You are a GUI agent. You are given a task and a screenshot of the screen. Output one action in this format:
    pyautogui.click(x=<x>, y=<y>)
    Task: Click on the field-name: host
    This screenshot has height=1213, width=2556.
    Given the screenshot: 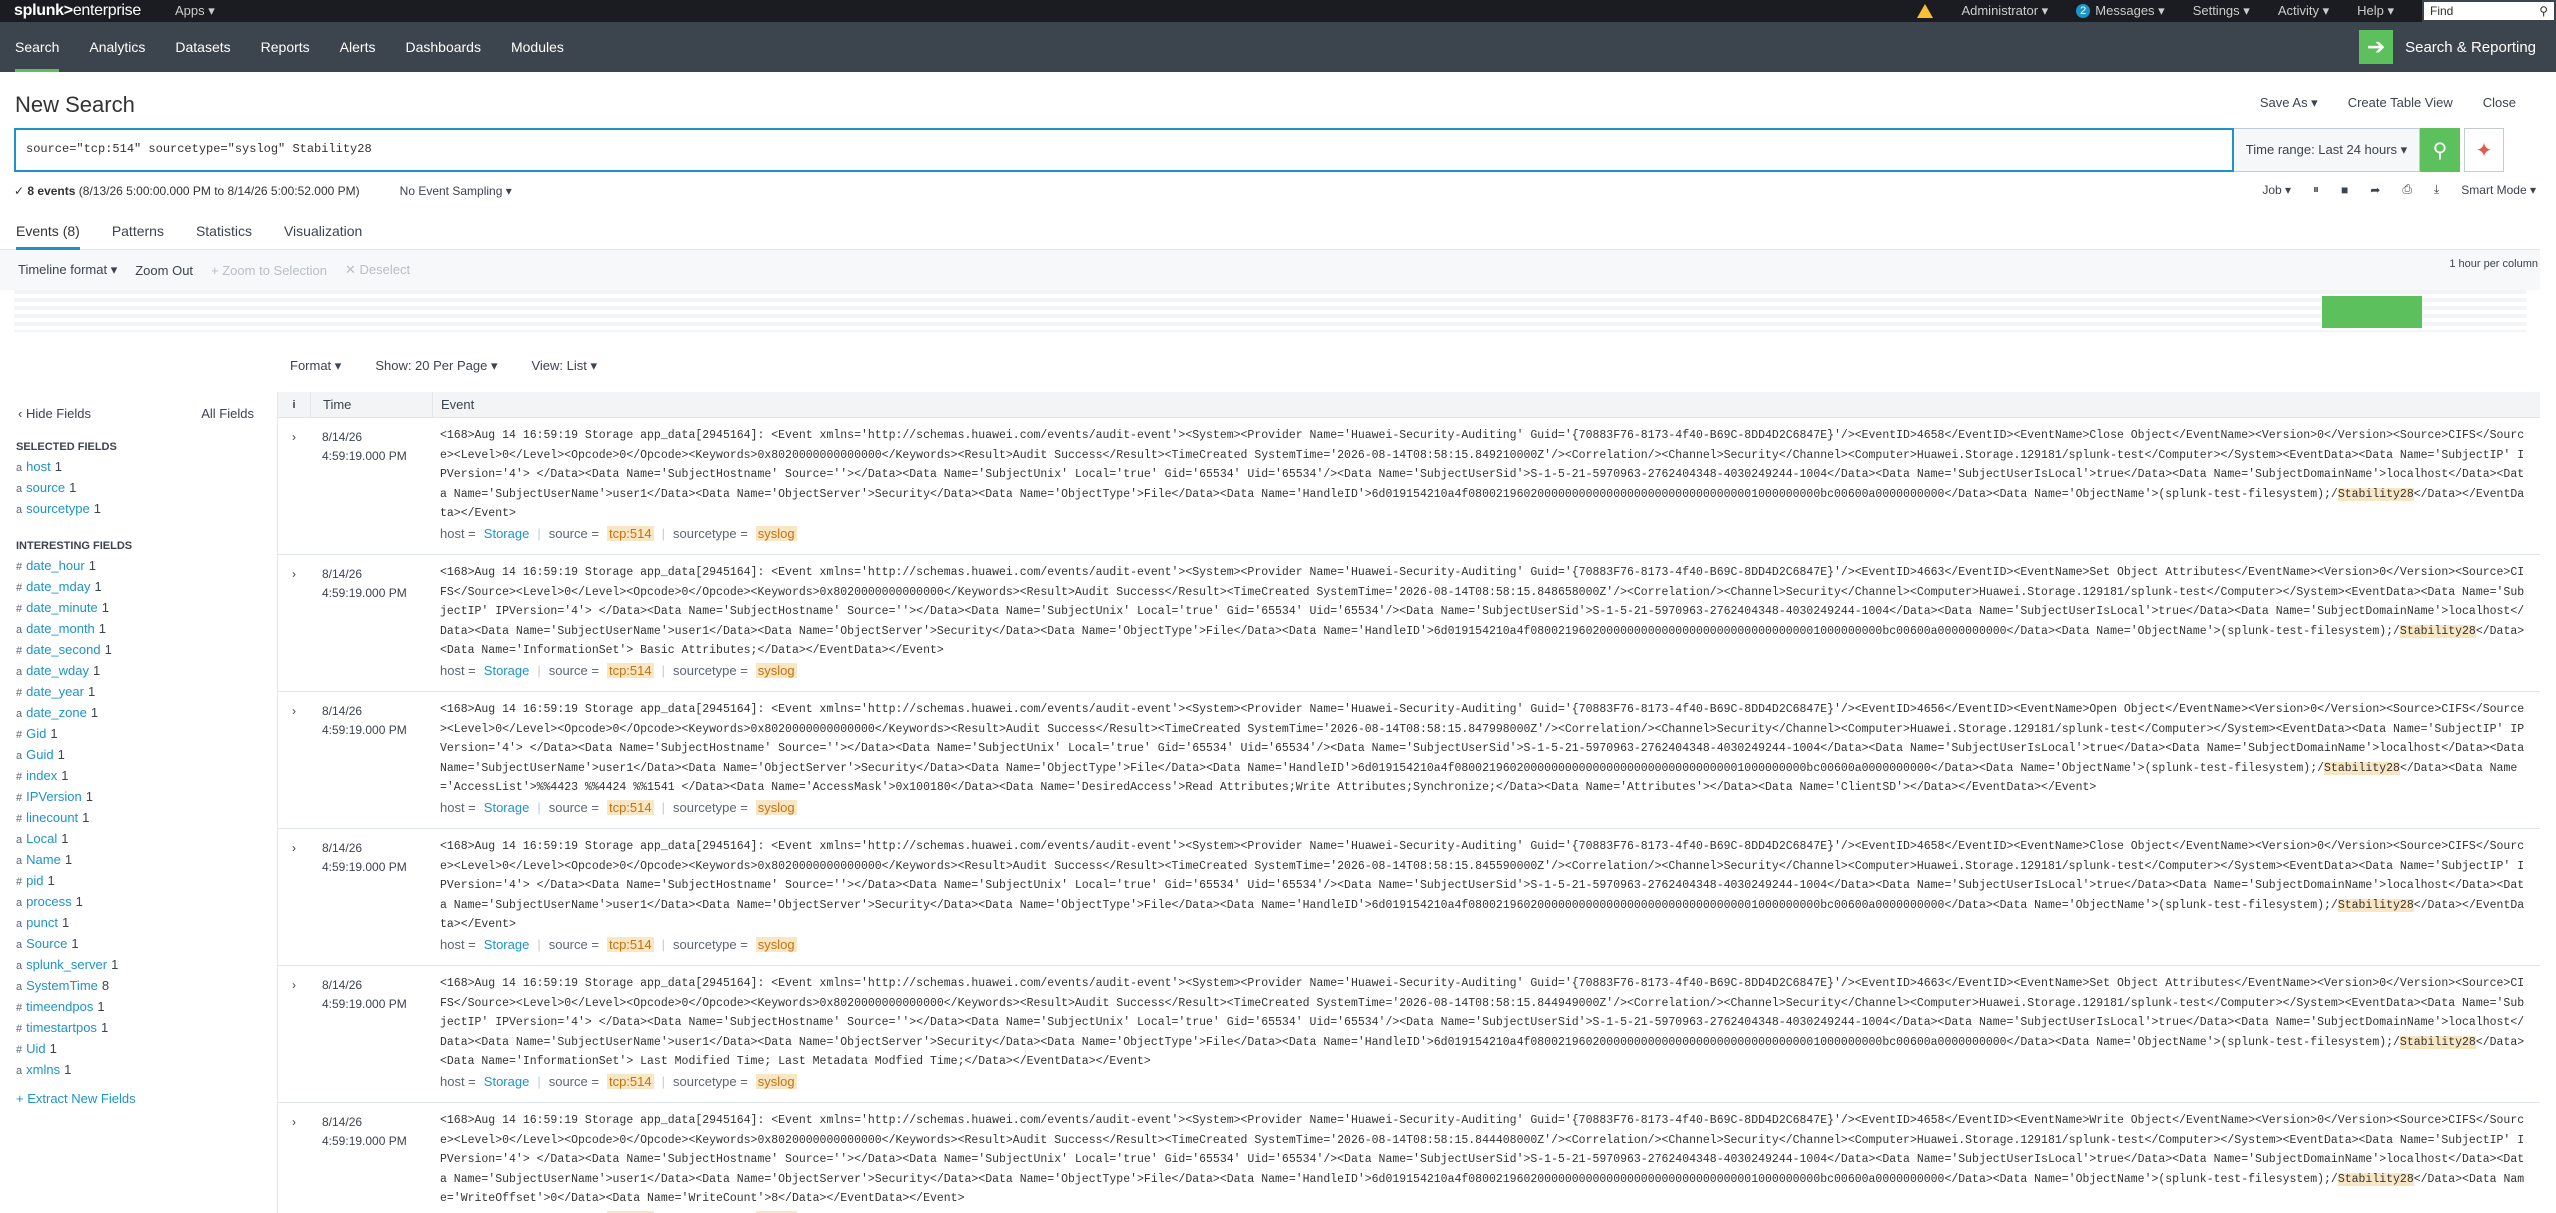 What is the action you would take?
    pyautogui.click(x=38, y=466)
    